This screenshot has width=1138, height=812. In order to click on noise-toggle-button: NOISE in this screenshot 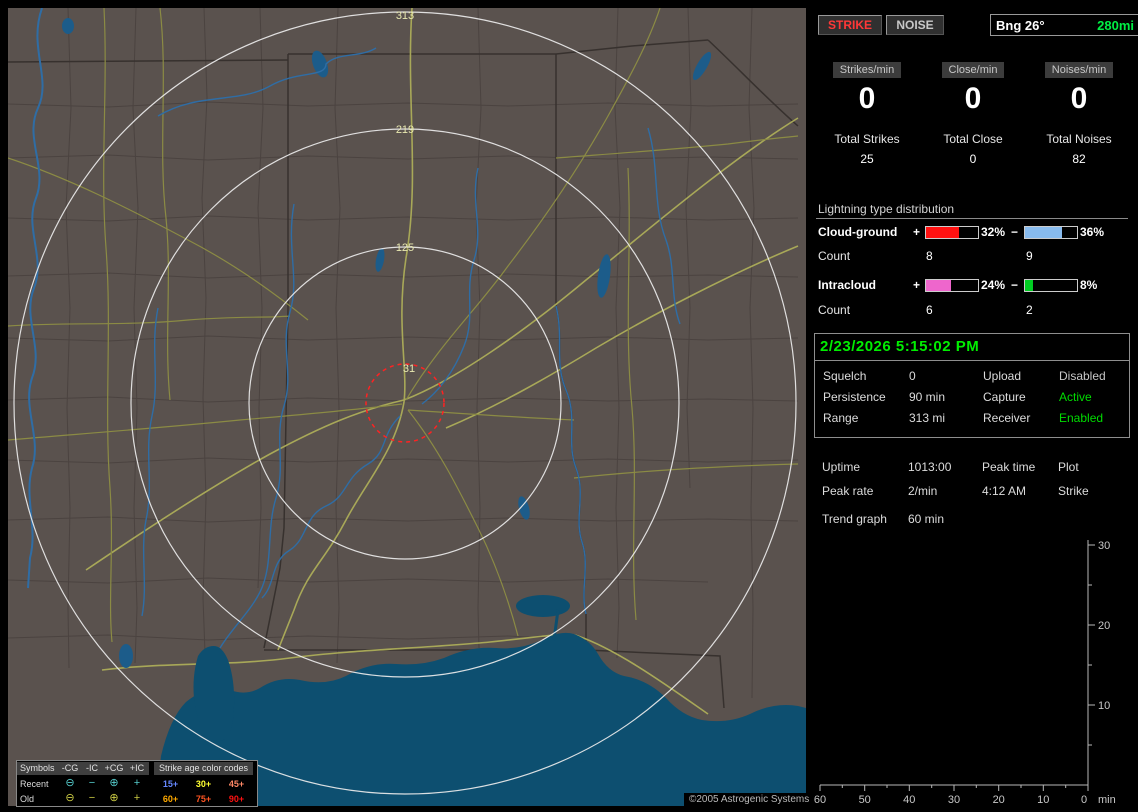, I will do `click(915, 25)`.